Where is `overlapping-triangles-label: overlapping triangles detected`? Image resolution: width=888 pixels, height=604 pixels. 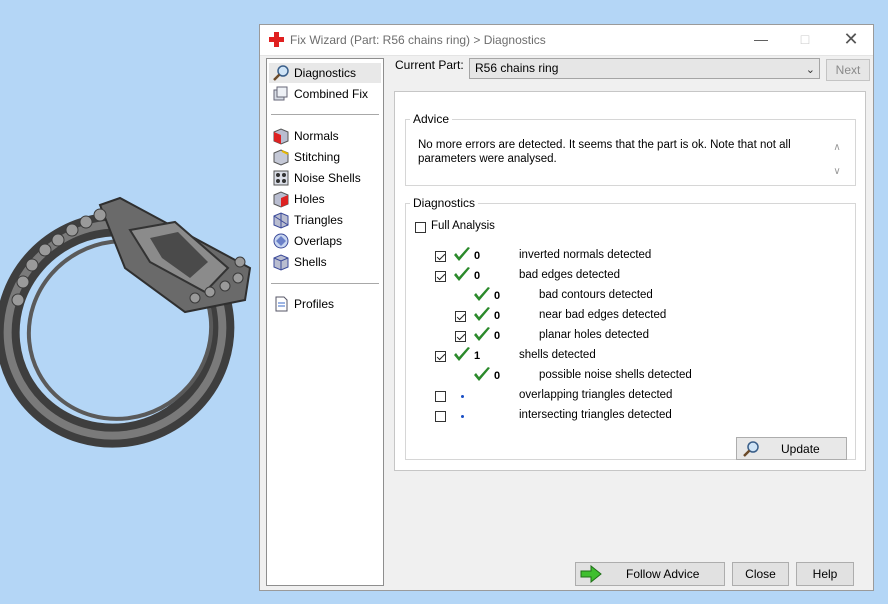 overlapping-triangles-label: overlapping triangles detected is located at coordinates (596, 395).